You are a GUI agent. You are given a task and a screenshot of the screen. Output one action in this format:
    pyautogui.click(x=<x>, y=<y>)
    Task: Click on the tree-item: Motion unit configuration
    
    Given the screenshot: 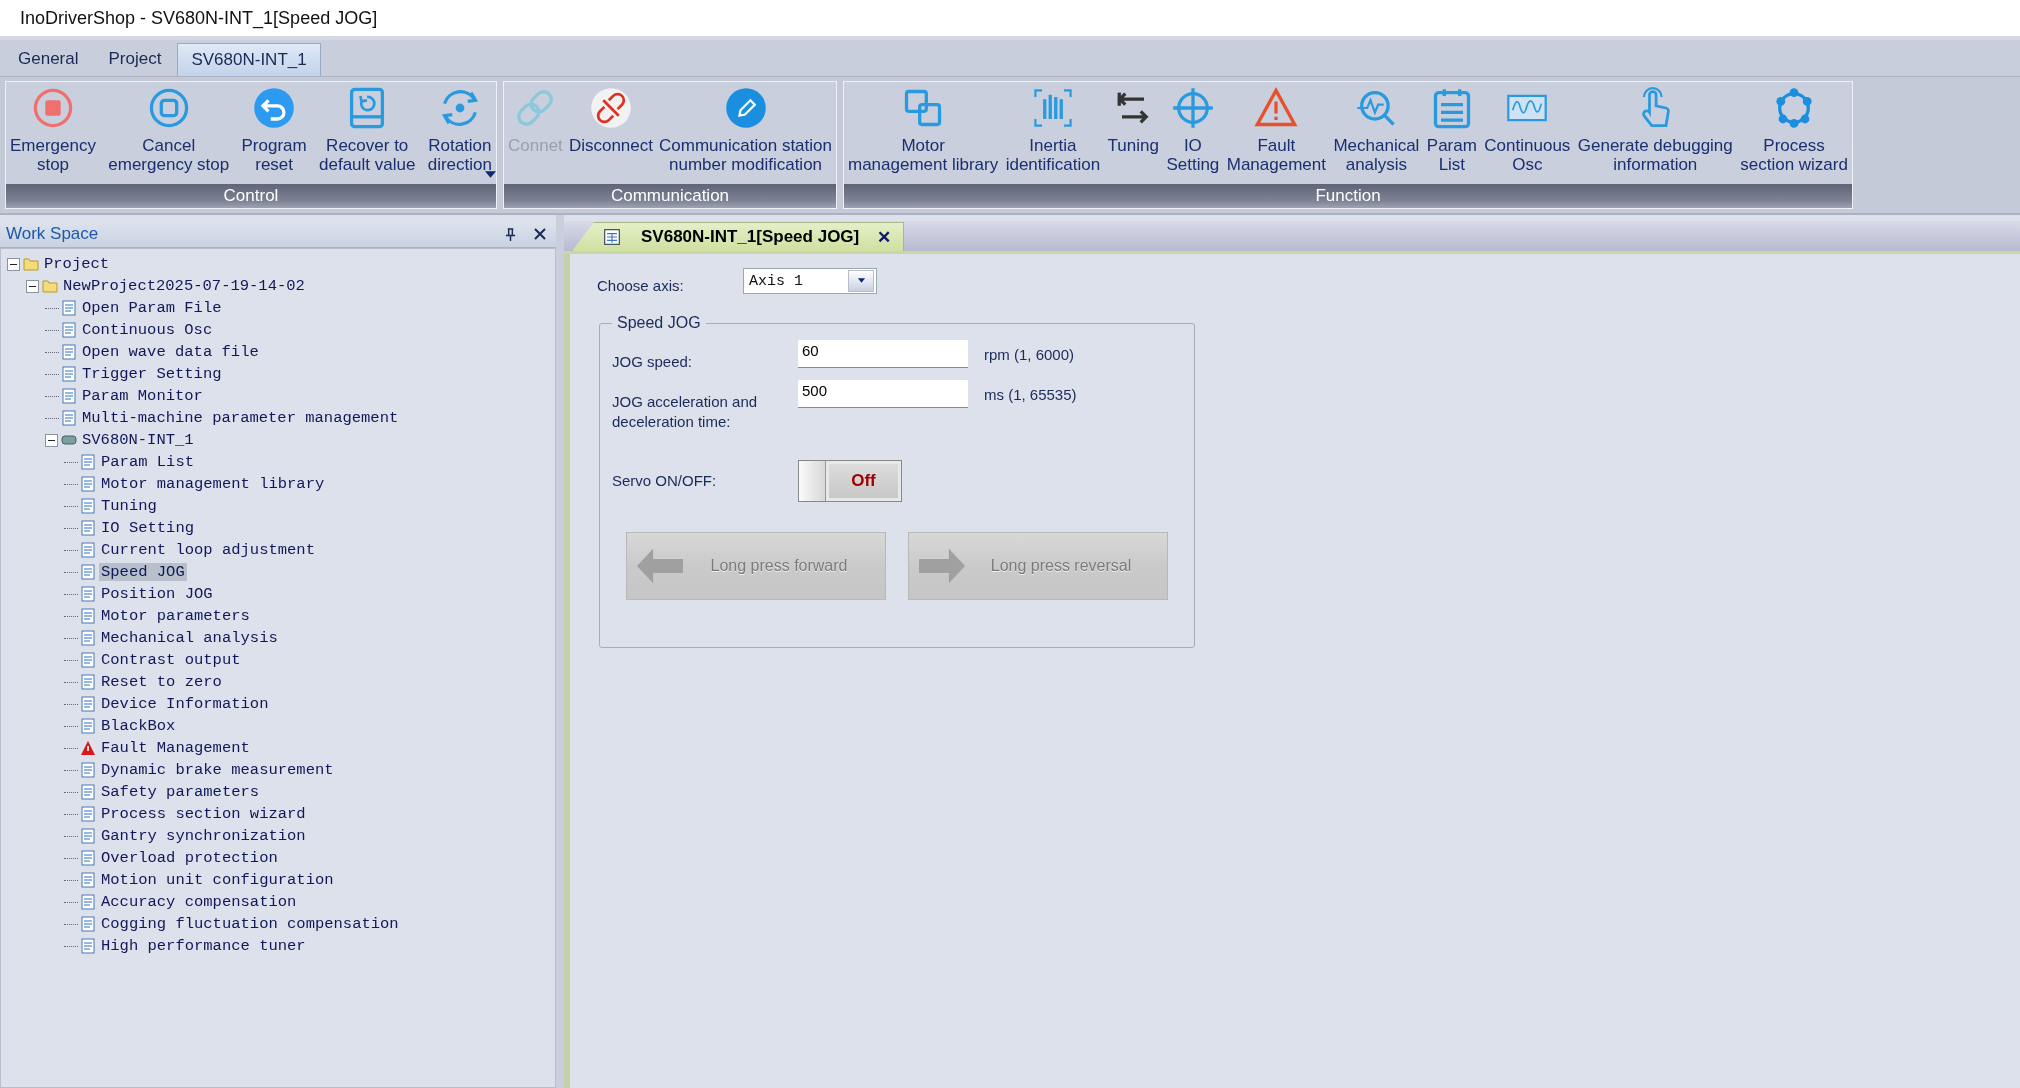 What is the action you would take?
    pyautogui.click(x=217, y=880)
    